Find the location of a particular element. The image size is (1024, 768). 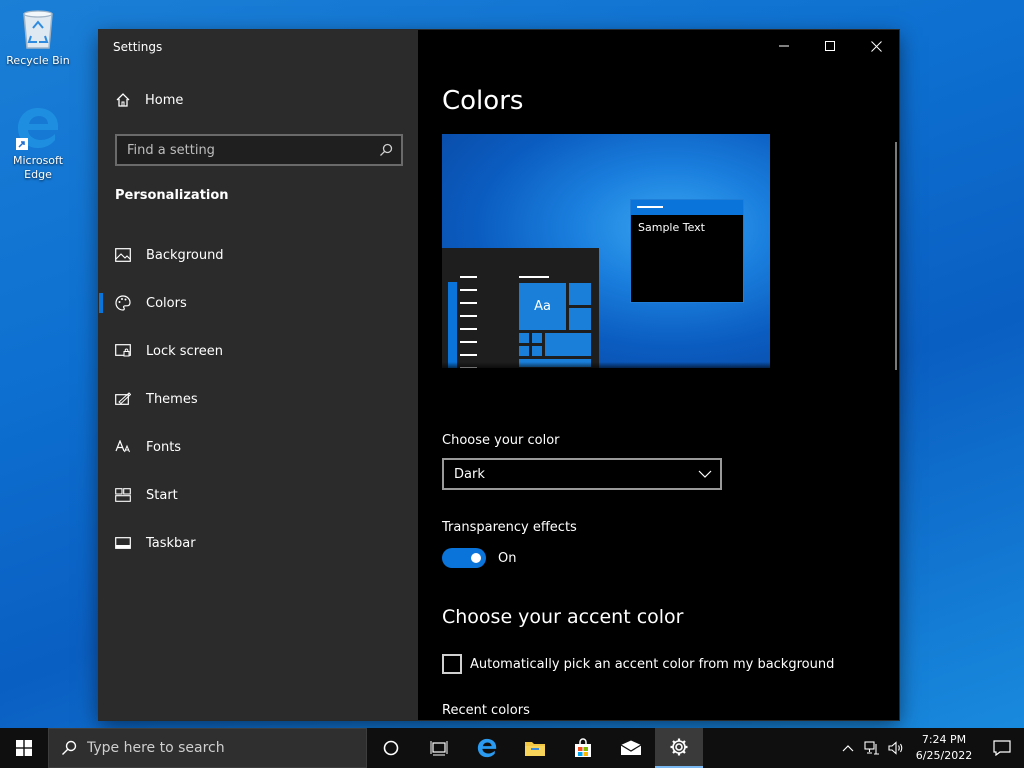

settings-search is located at coordinates (259, 150).